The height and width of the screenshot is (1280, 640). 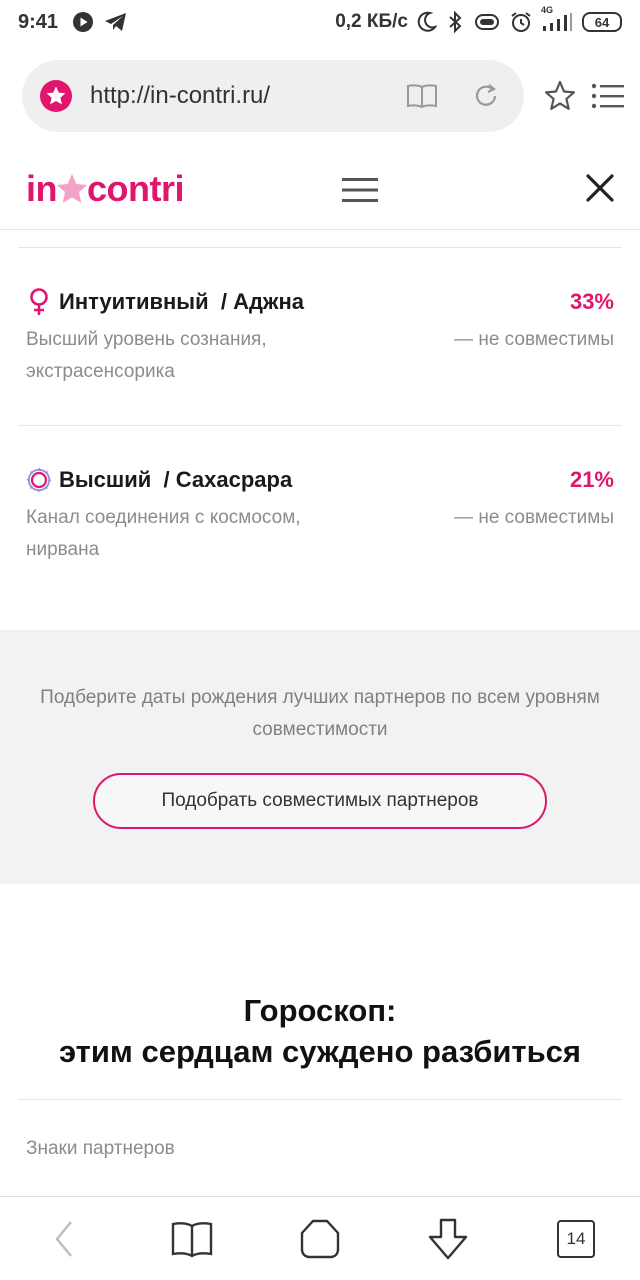 I want to click on downloads-button, so click(x=448, y=1239).